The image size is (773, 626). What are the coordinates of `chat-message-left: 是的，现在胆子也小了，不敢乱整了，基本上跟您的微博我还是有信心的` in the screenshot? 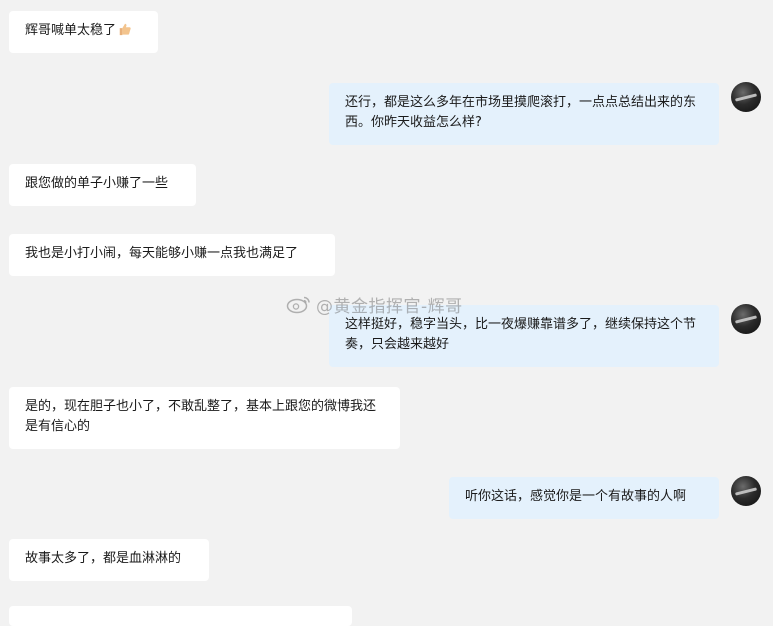 It's located at (204, 418).